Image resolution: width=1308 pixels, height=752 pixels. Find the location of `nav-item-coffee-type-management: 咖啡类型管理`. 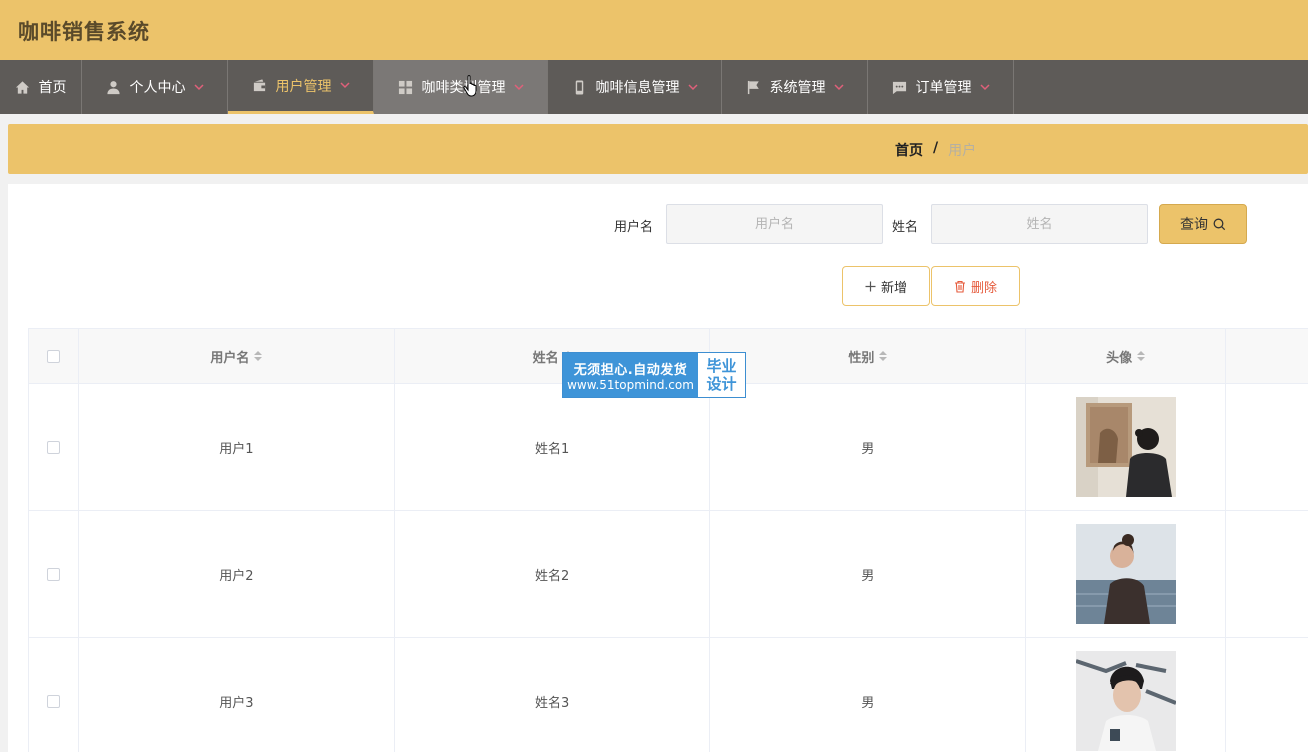

nav-item-coffee-type-management: 咖啡类型管理 is located at coordinates (461, 87).